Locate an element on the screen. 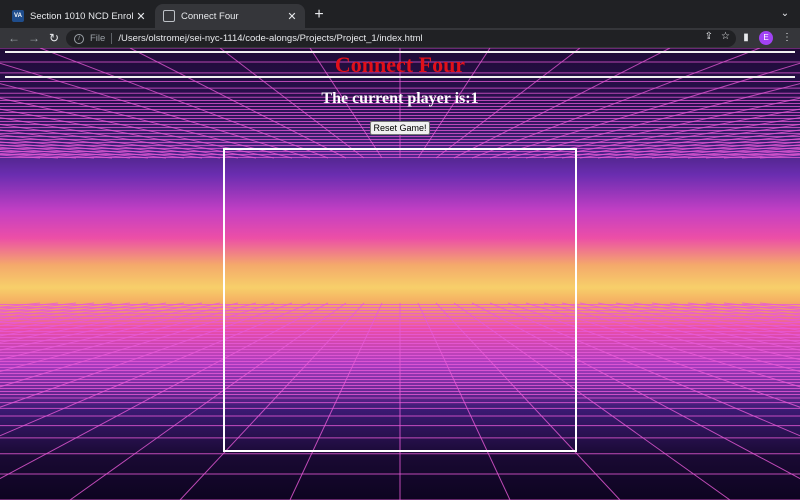 Image resolution: width=800 pixels, height=500 pixels. side-panel-icon: ▮ is located at coordinates (746, 38).